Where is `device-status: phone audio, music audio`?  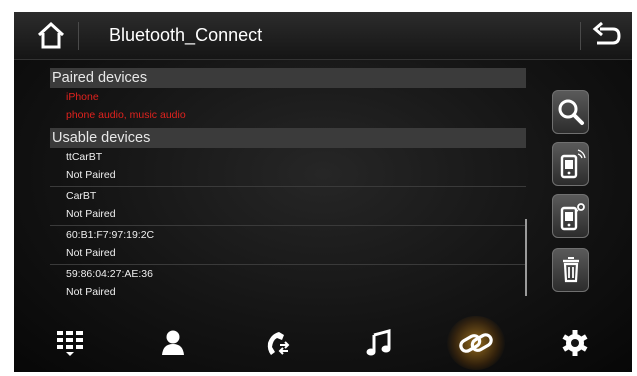
device-status: phone audio, music audio is located at coordinates (126, 115).